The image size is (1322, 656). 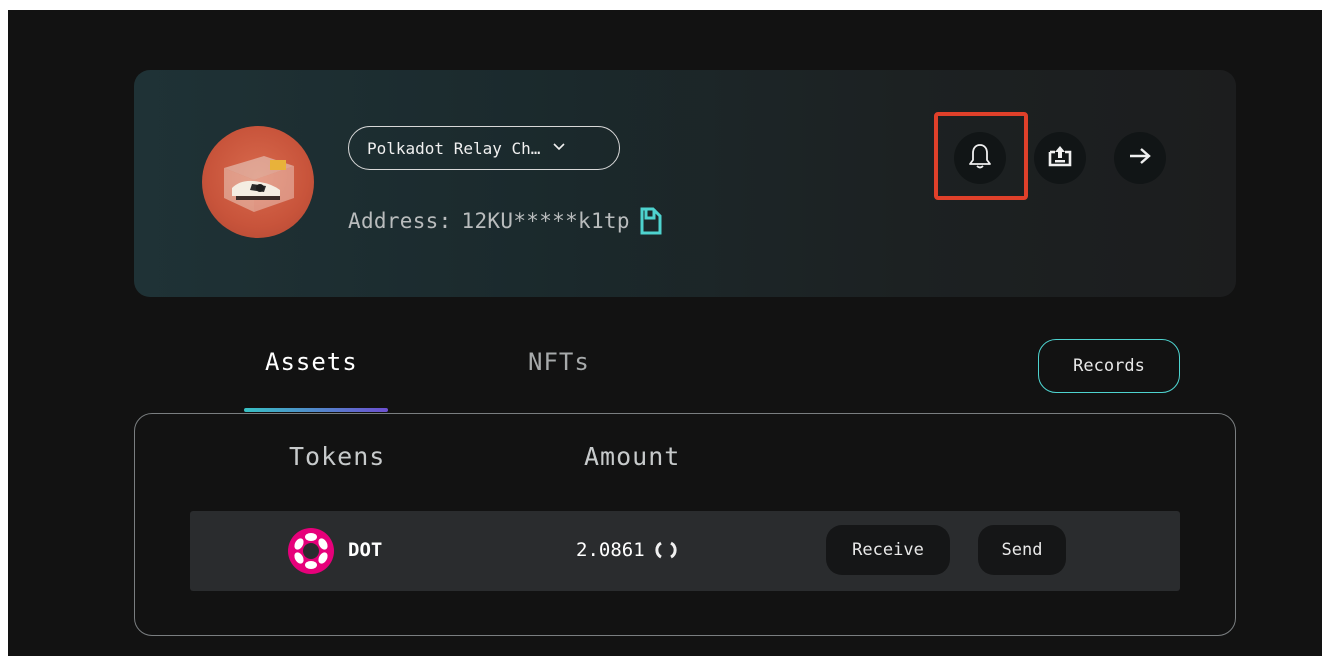 What do you see at coordinates (365, 550) in the screenshot?
I see `token-name: DOT` at bounding box center [365, 550].